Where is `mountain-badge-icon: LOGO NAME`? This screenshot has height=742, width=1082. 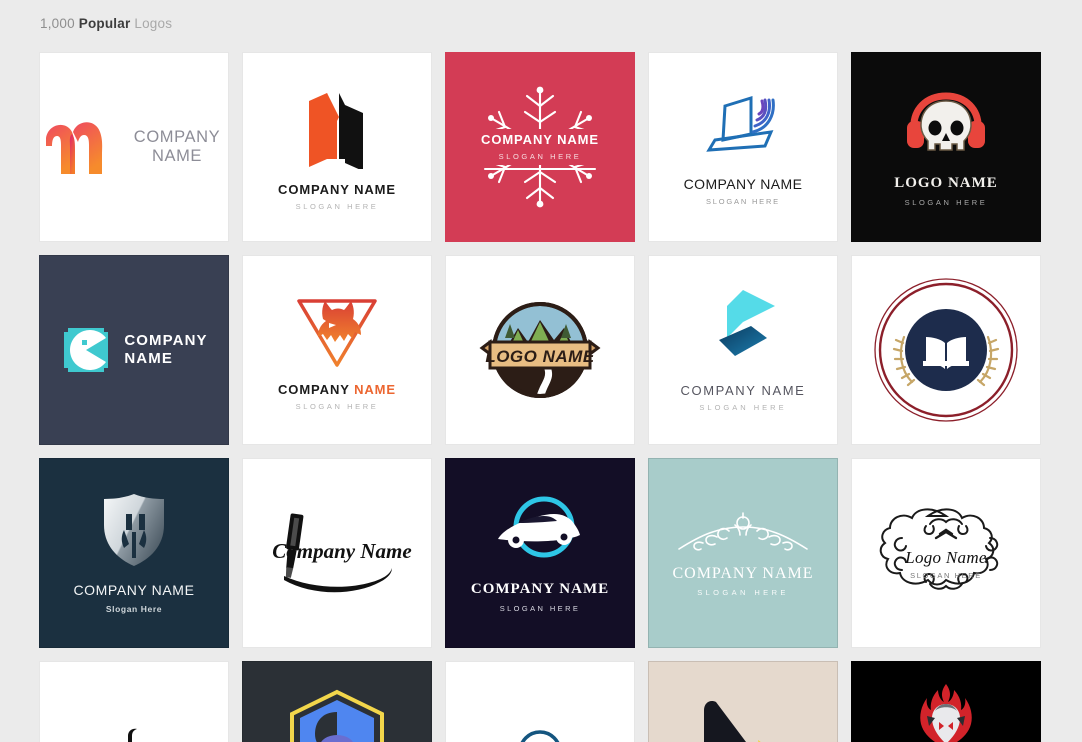
mountain-badge-icon: LOGO NAME is located at coordinates (540, 350).